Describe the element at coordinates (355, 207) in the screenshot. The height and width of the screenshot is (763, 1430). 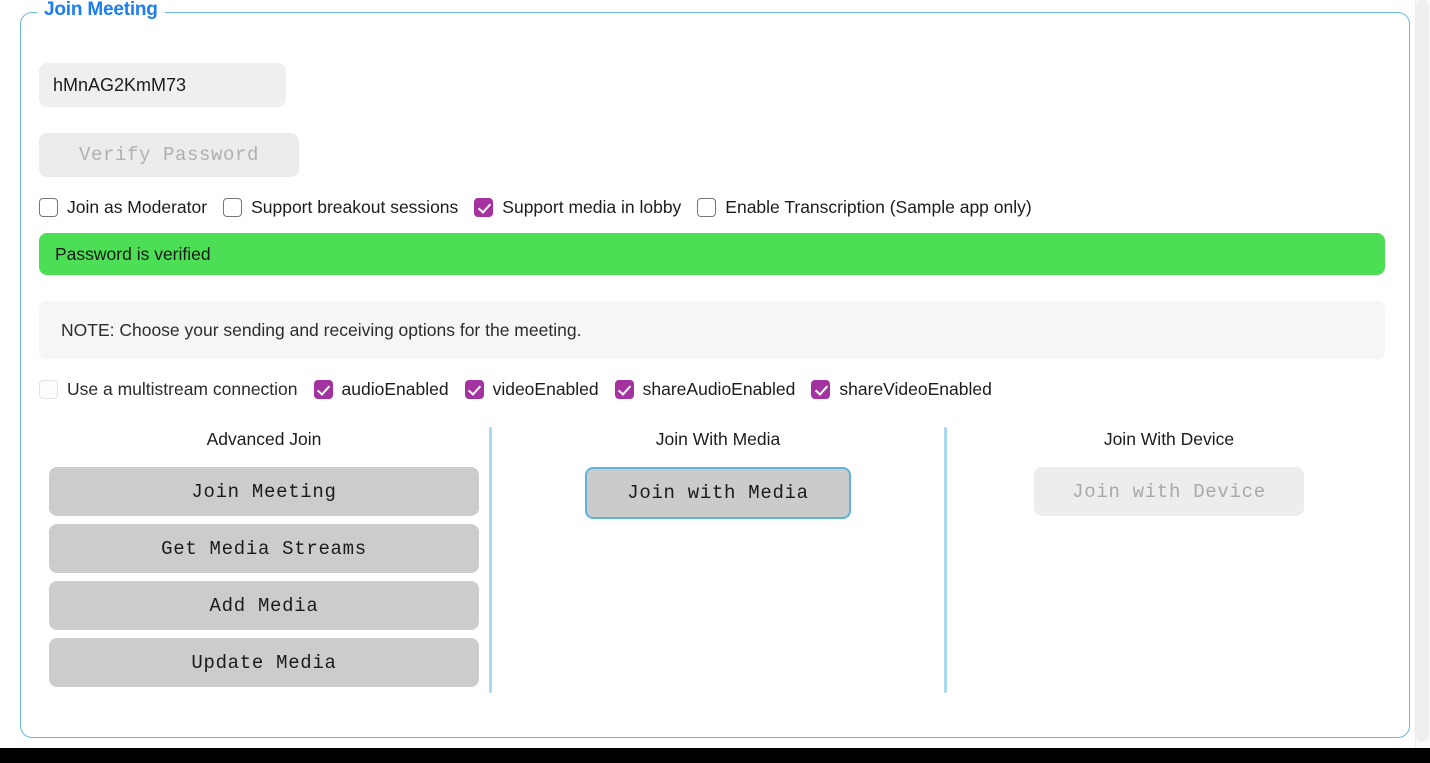
I see `option-label: Support breakout sessions` at that location.